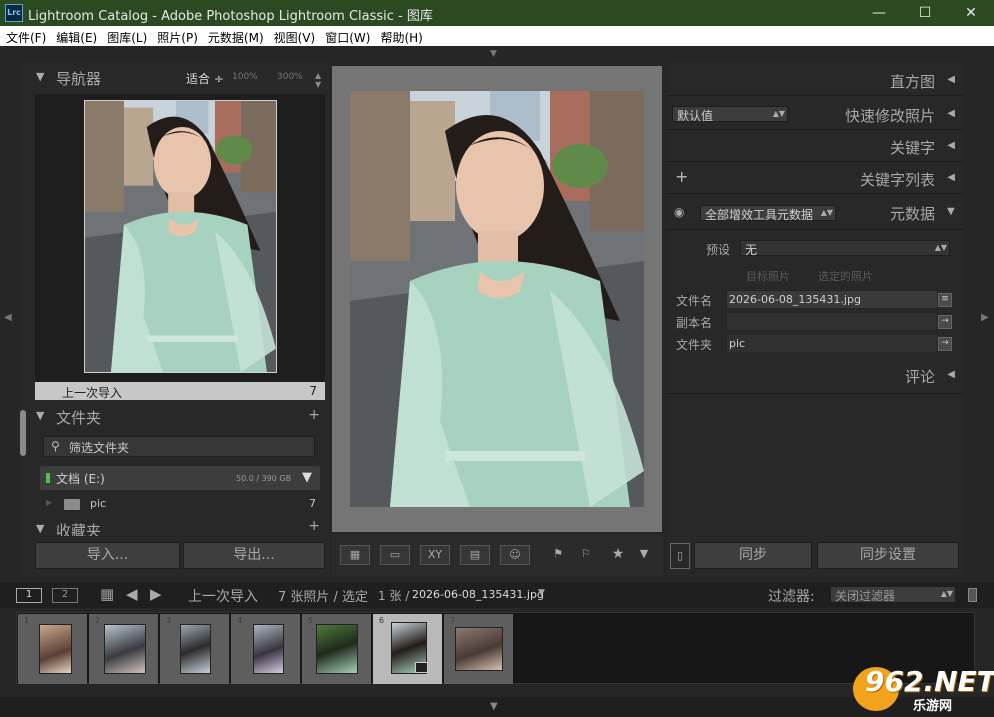 Image resolution: width=994 pixels, height=717 pixels. Describe the element at coordinates (814, 146) in the screenshot. I see `keywording-header: 关键字 ◀` at that location.